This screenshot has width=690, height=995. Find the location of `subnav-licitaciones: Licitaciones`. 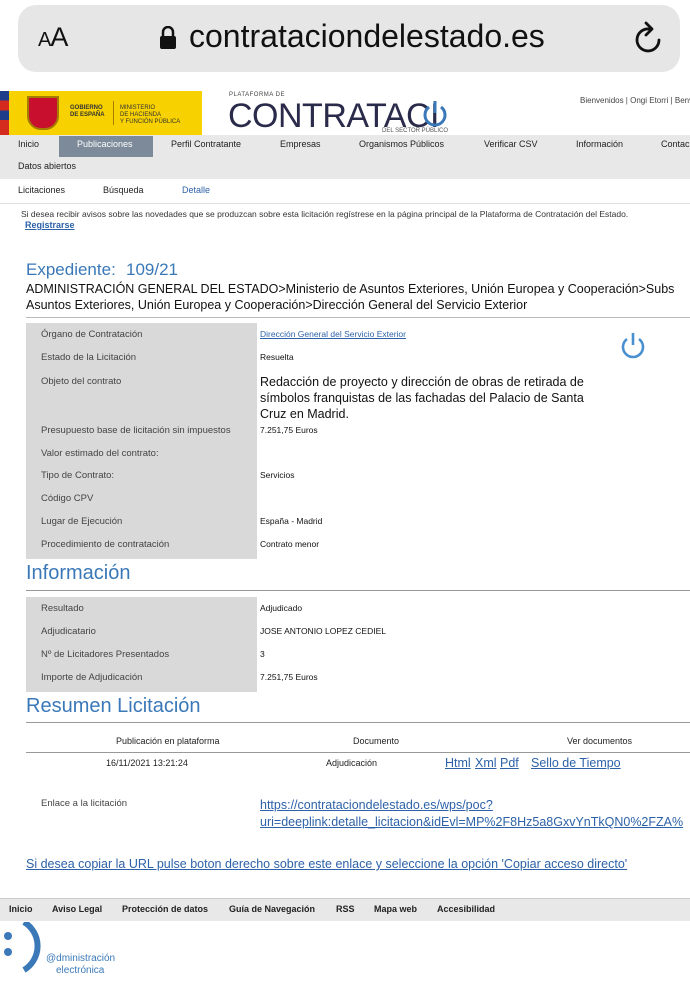

subnav-licitaciones: Licitaciones is located at coordinates (41, 190).